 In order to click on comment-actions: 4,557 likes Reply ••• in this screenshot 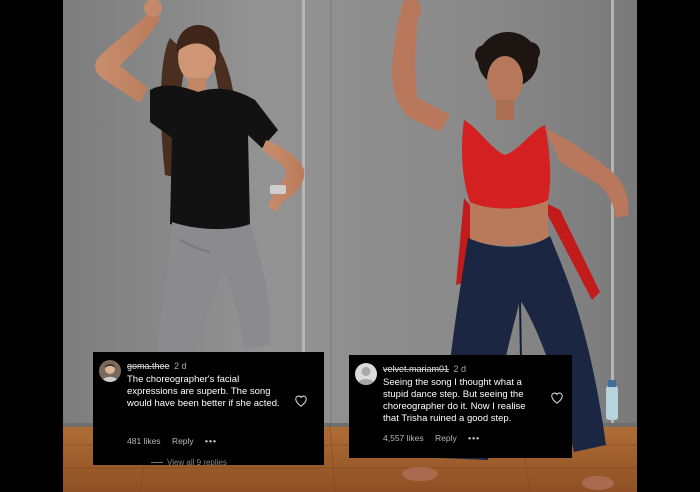, I will do `click(436, 438)`.